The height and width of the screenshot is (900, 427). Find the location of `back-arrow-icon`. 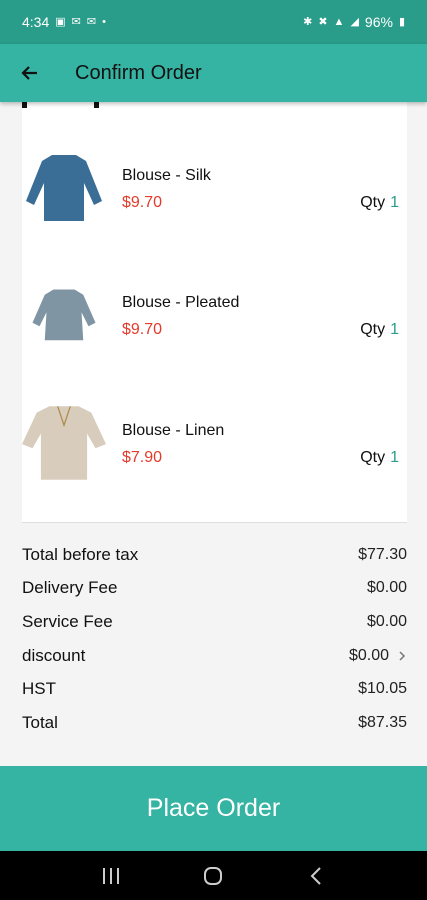

back-arrow-icon is located at coordinates (29, 73).